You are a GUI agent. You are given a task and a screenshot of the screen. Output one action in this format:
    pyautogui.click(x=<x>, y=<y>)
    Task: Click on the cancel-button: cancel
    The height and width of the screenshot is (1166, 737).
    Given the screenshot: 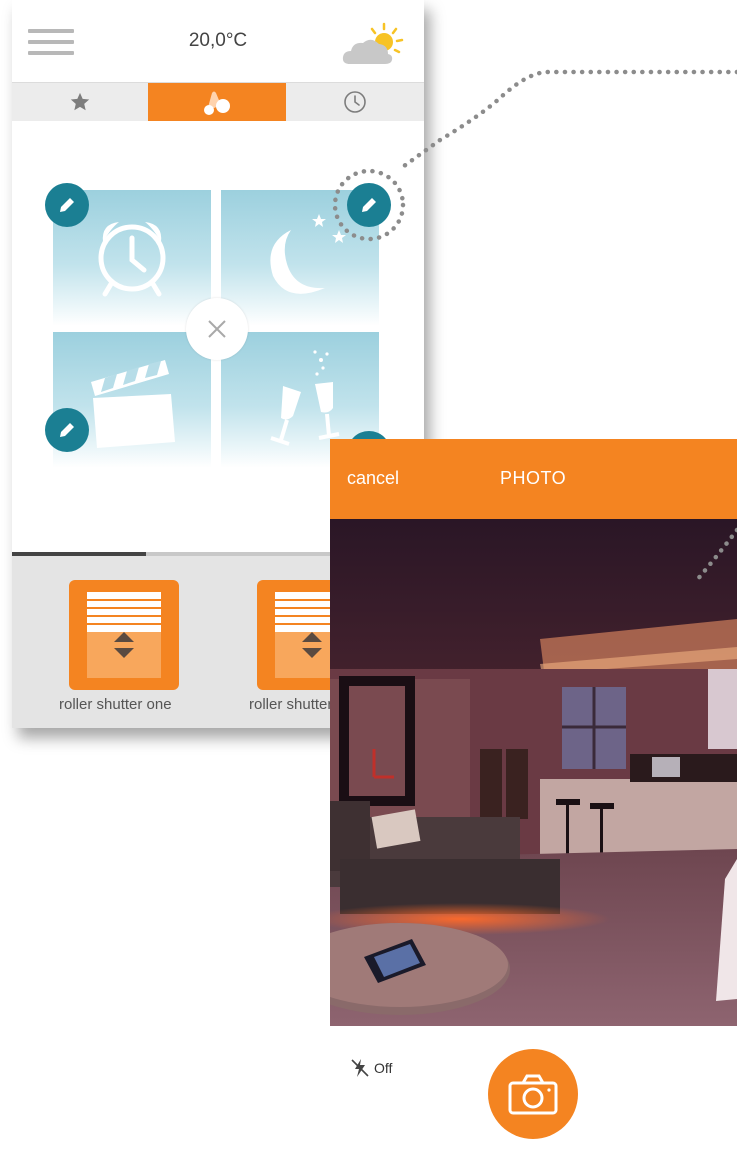 What is the action you would take?
    pyautogui.click(x=373, y=478)
    